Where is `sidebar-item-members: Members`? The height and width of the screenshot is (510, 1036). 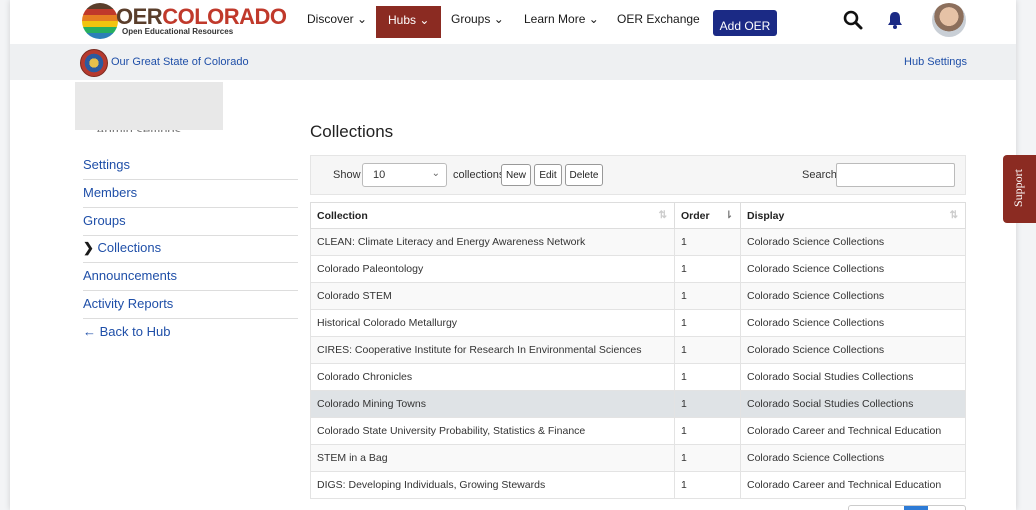
sidebar-item-members: Members is located at coordinates (190, 194).